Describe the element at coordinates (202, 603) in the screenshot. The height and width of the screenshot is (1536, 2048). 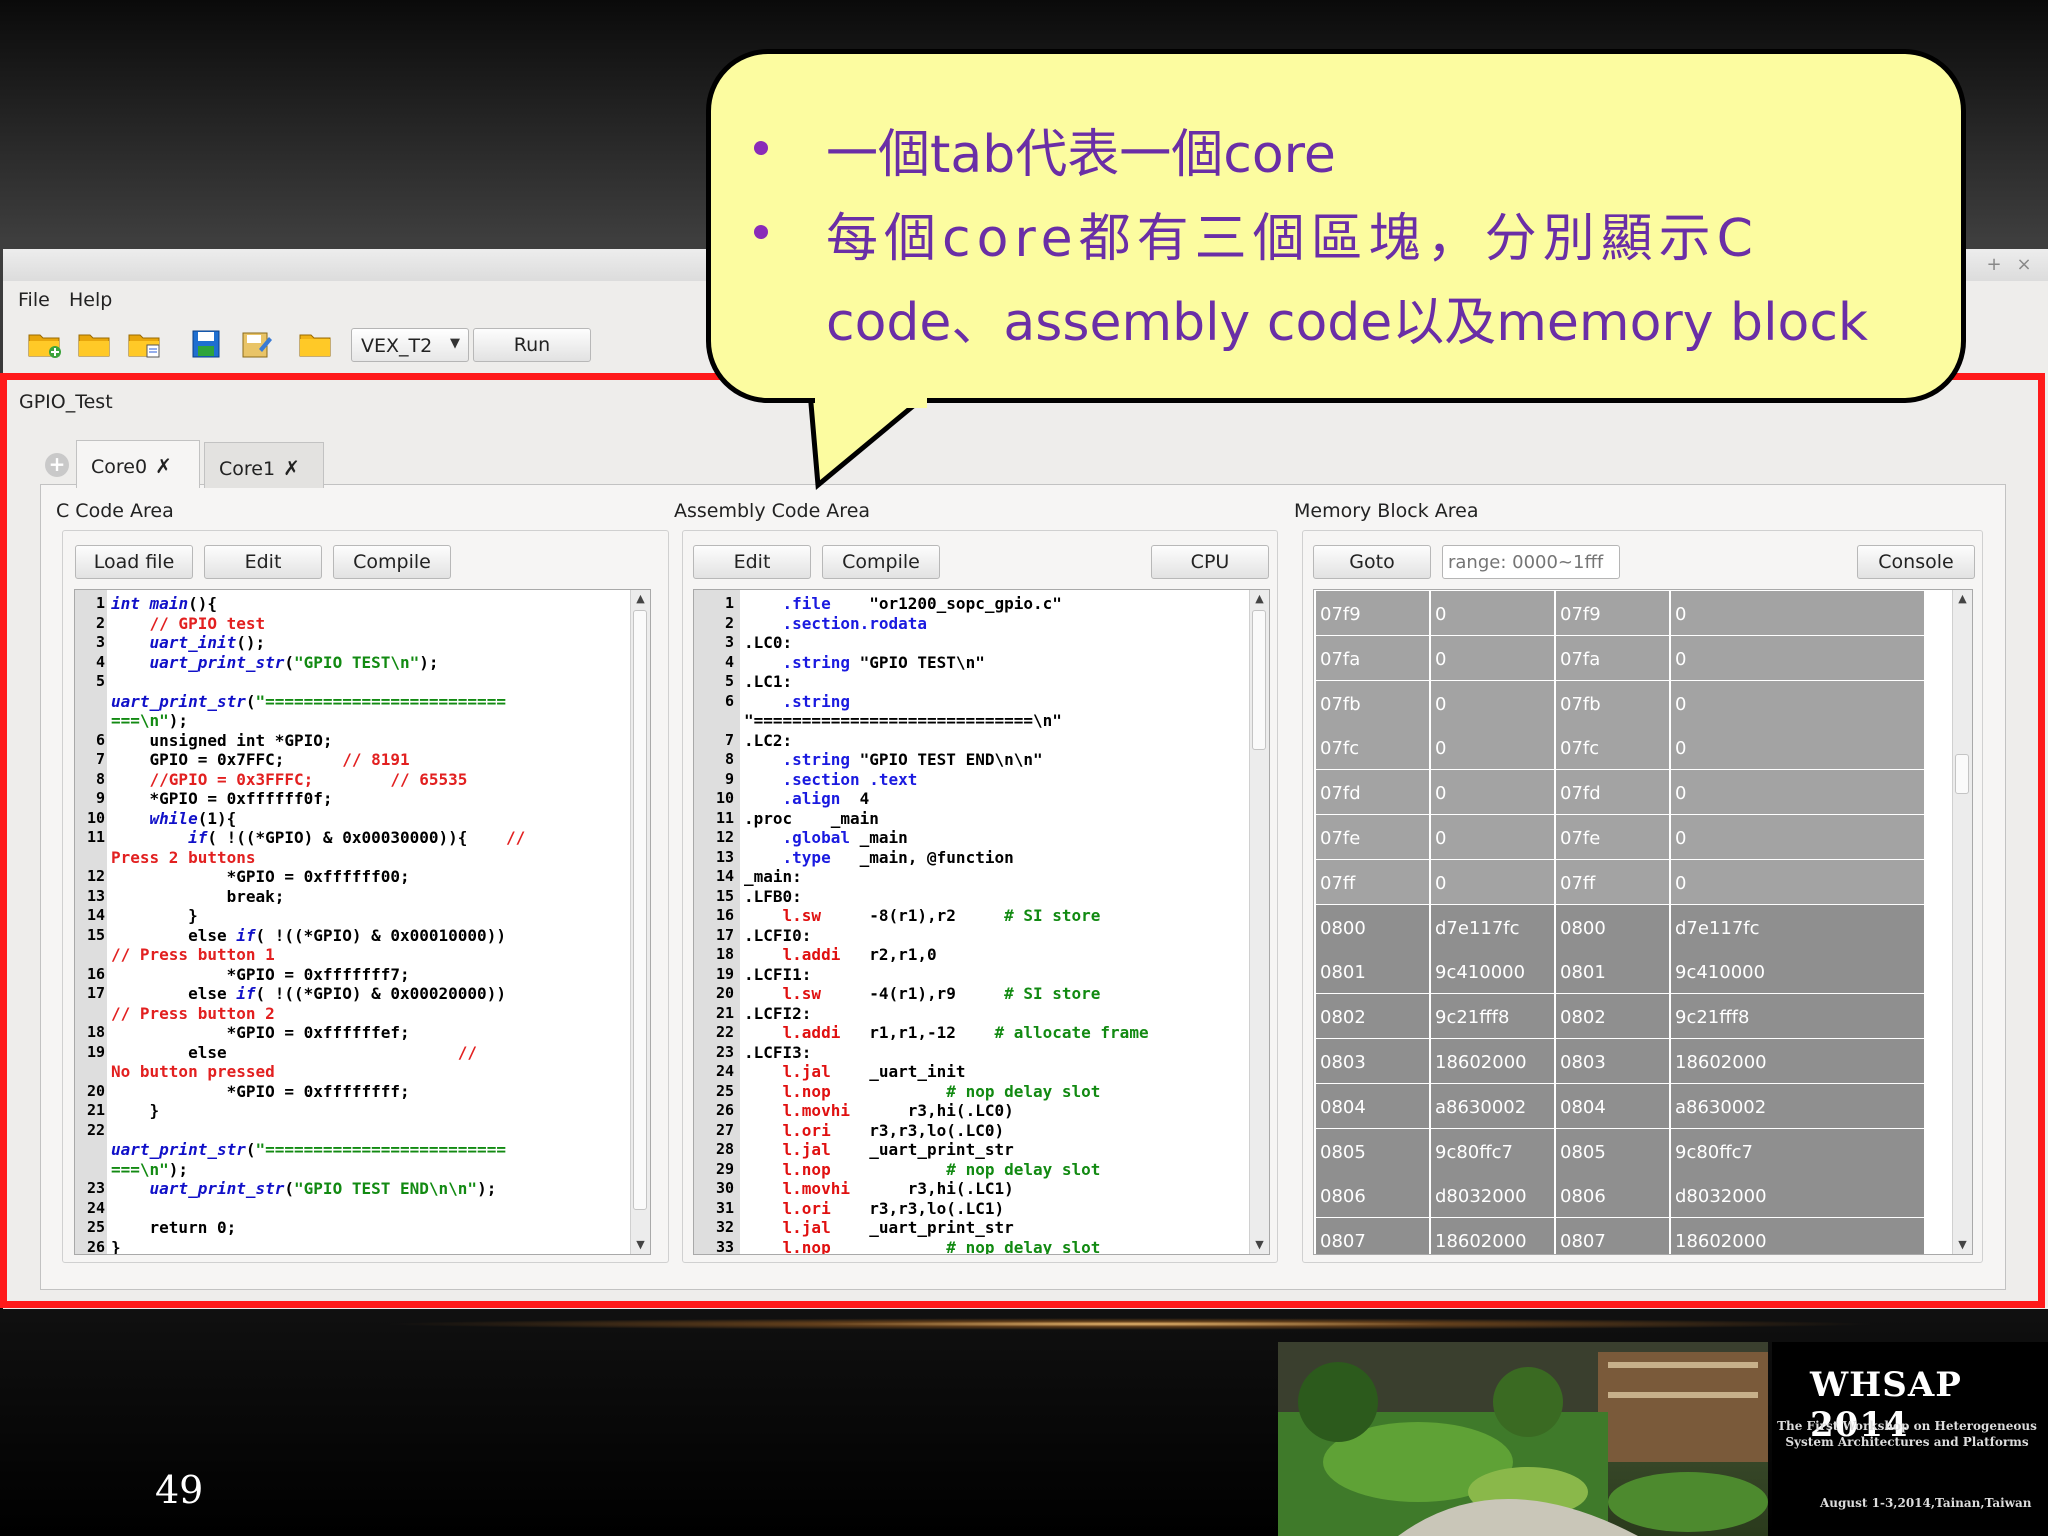
I see `code-token: (){` at that location.